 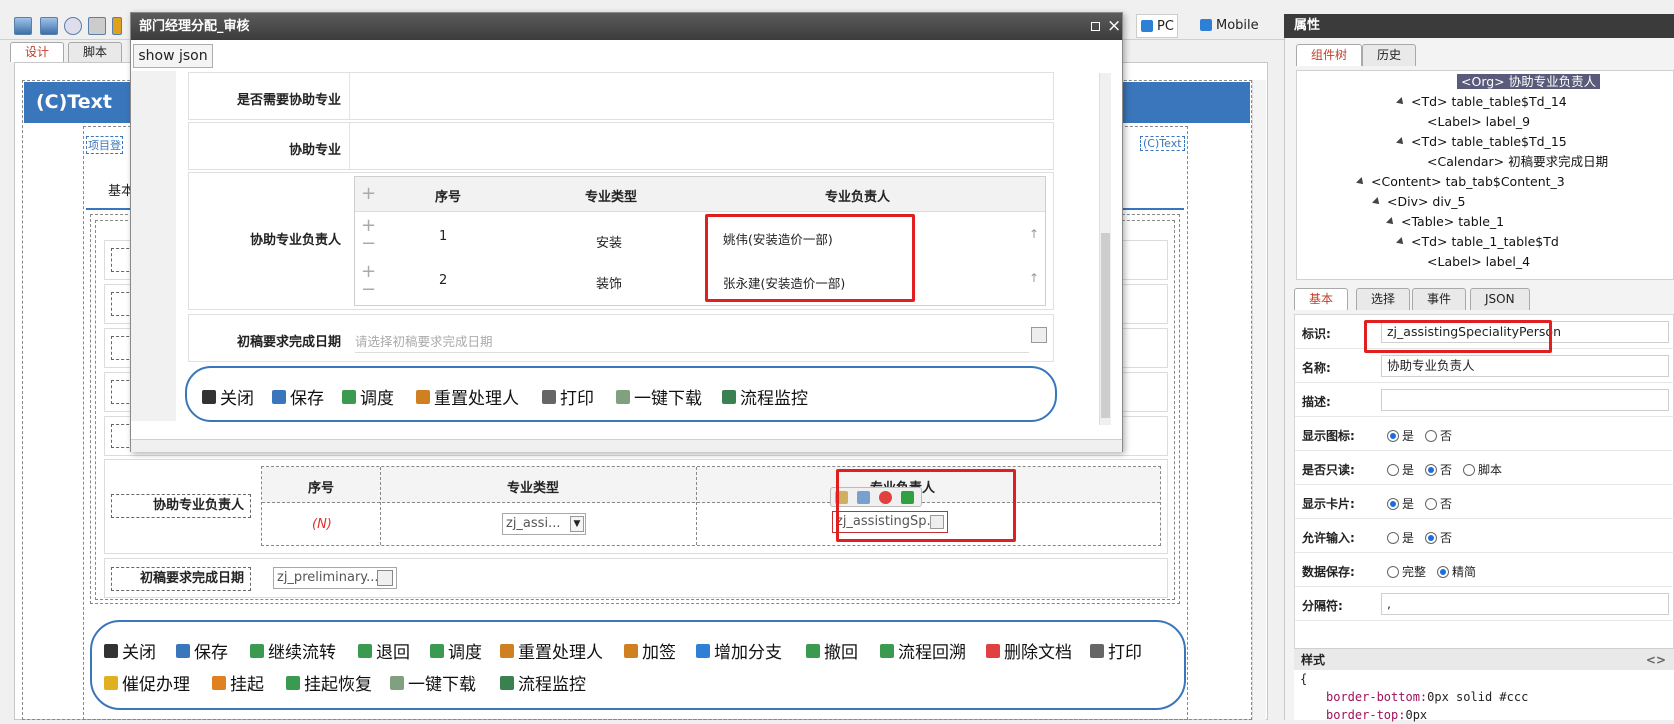 What do you see at coordinates (543, 682) in the screenshot?
I see `action-button: 流程监控` at bounding box center [543, 682].